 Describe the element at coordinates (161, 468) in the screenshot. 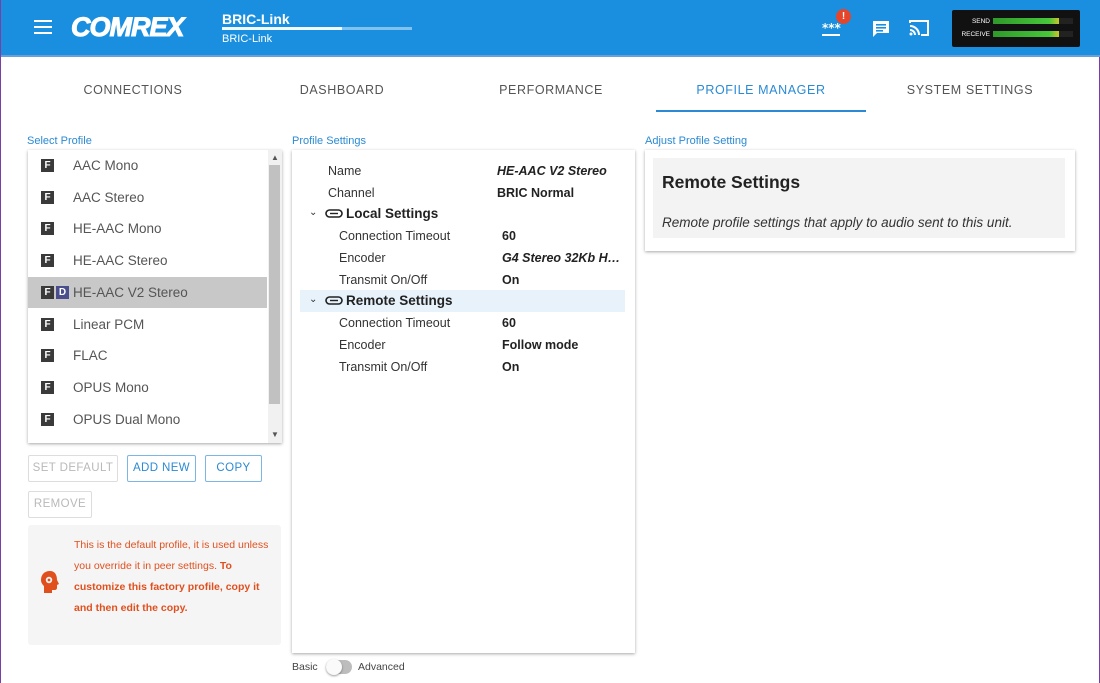

I see `add-new-button: ADD NEW` at that location.